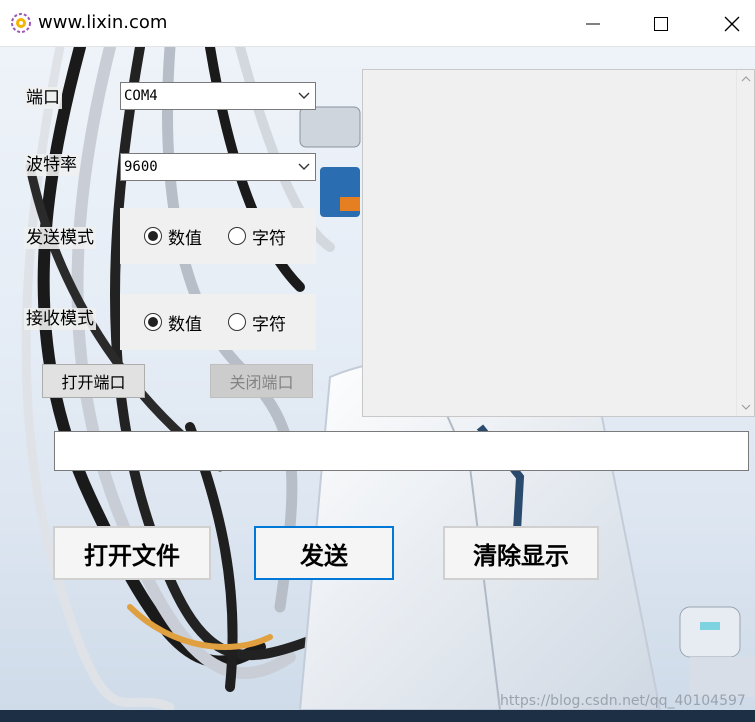 The image size is (755, 722). Describe the element at coordinates (132, 553) in the screenshot. I see `open-file-button: 打开文件` at that location.